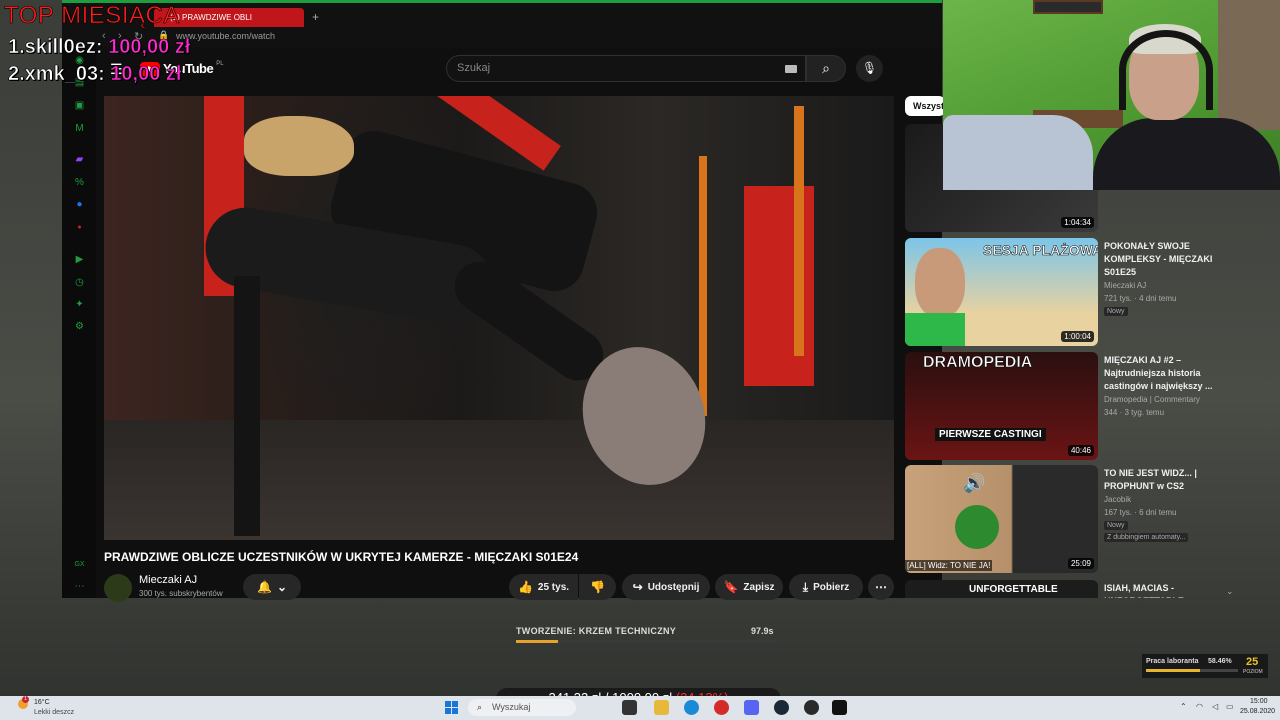 The width and height of the screenshot is (1280, 720). Describe the element at coordinates (537, 641) in the screenshot. I see `crafting-progress-fill` at that location.